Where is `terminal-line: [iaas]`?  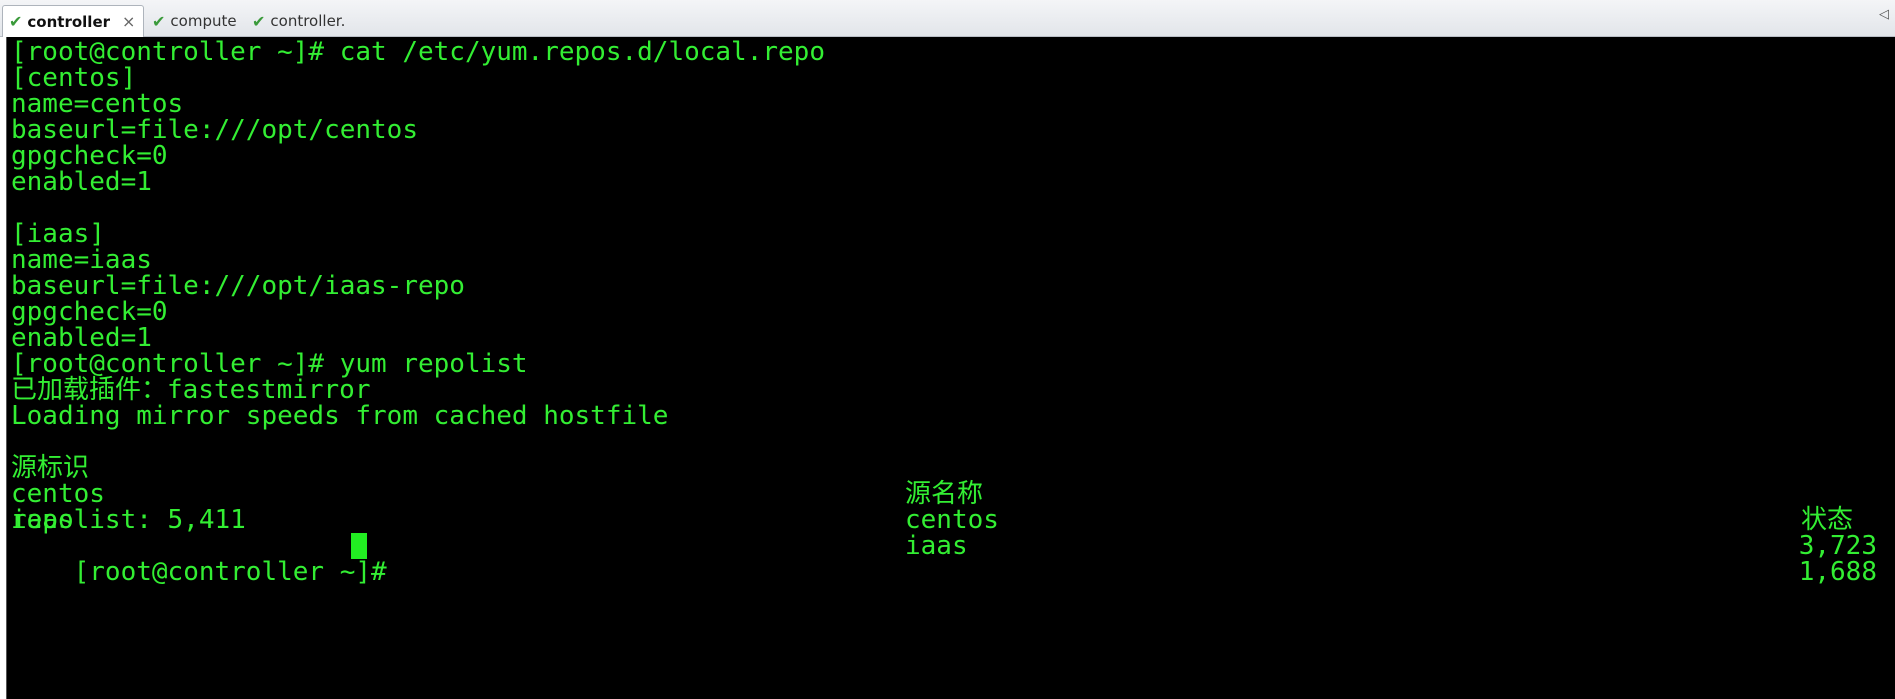
terminal-line: [iaas] is located at coordinates (58, 234).